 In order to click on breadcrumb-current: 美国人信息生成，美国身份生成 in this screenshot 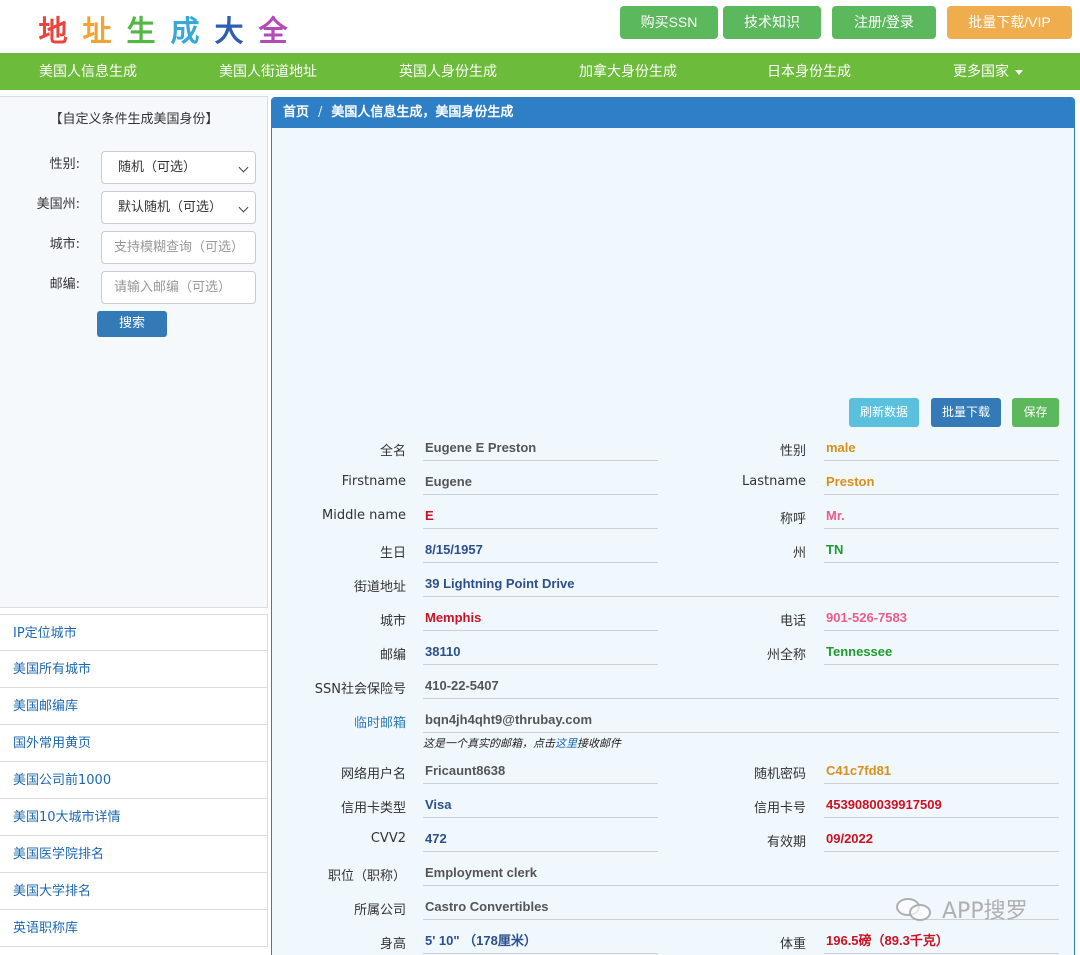, I will do `click(422, 112)`.